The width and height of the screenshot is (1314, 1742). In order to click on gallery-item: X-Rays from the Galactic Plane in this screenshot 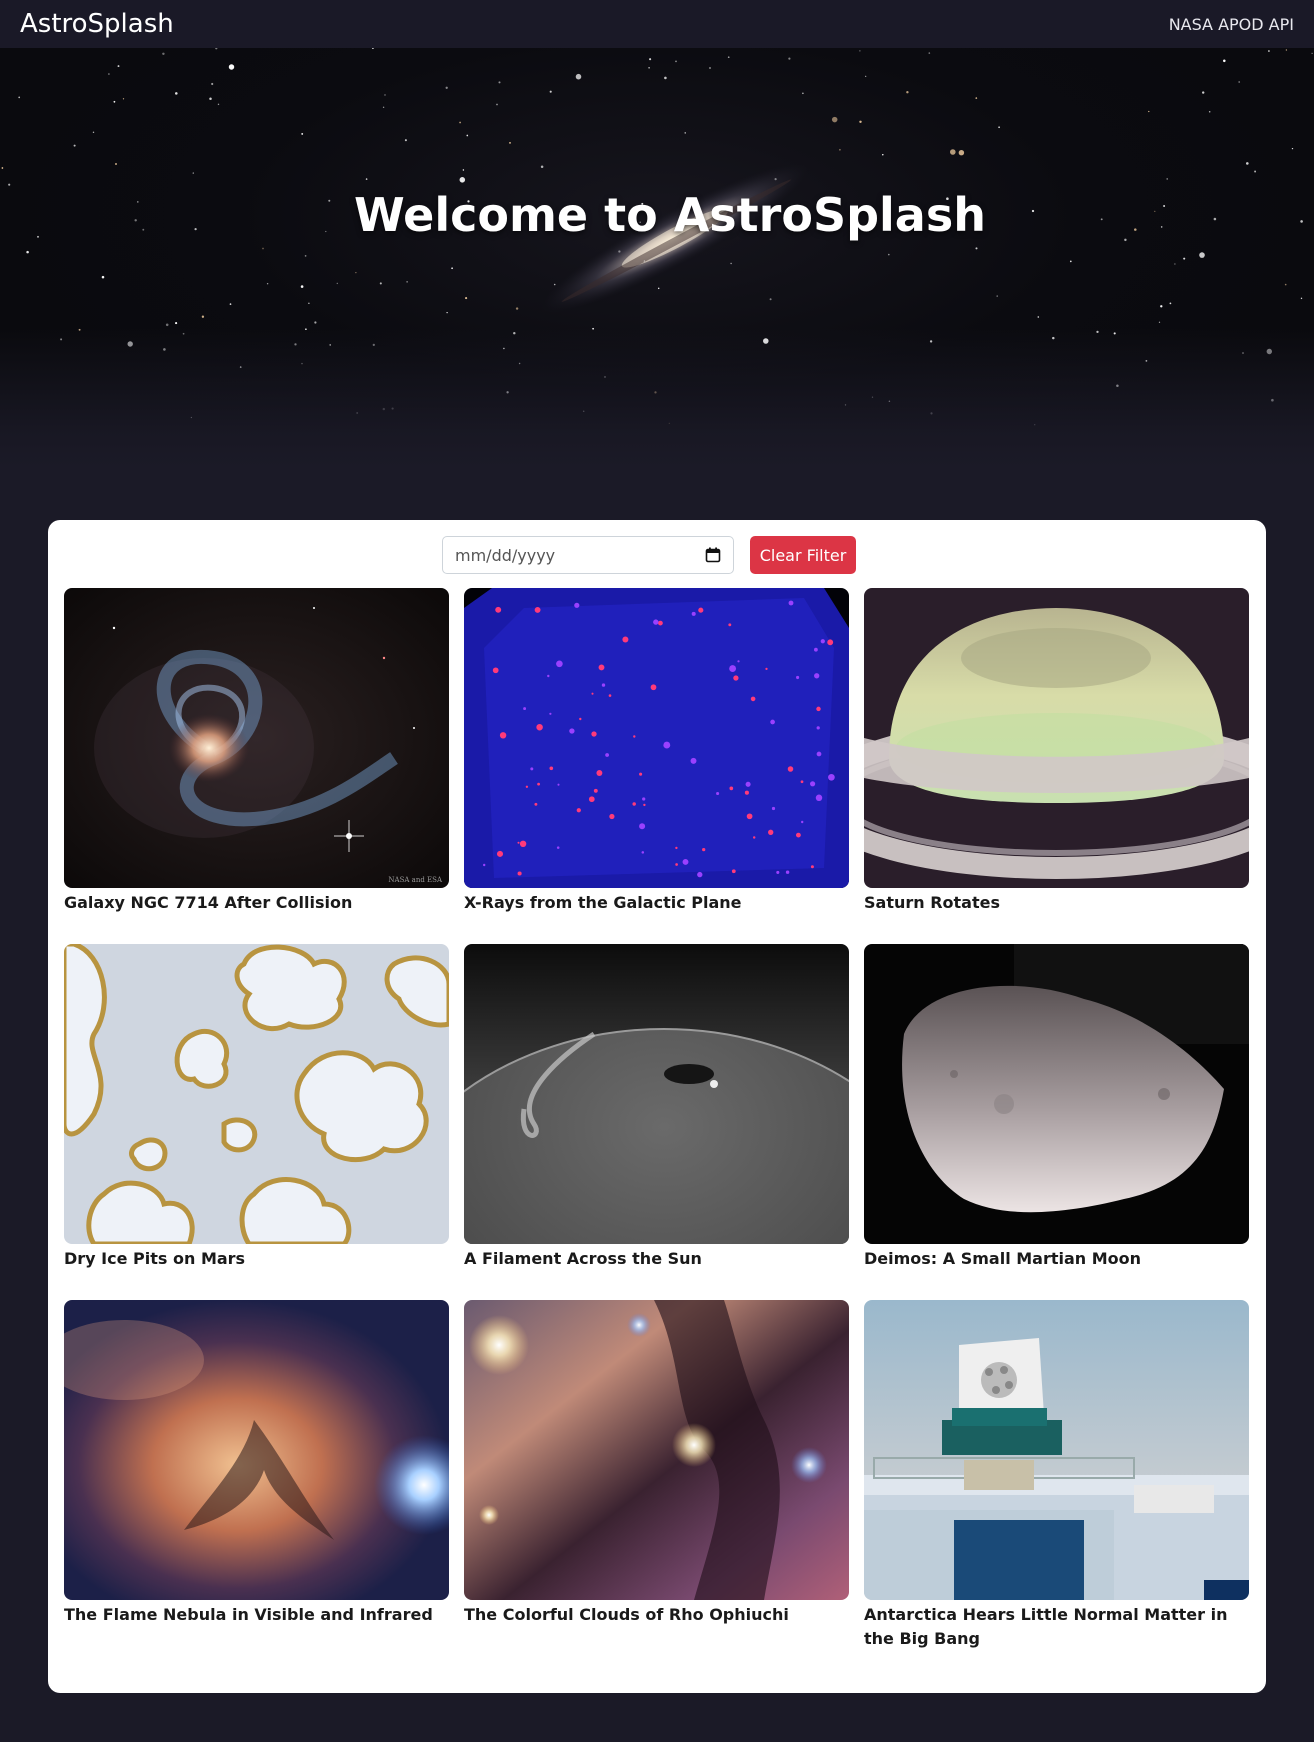, I will do `click(656, 751)`.